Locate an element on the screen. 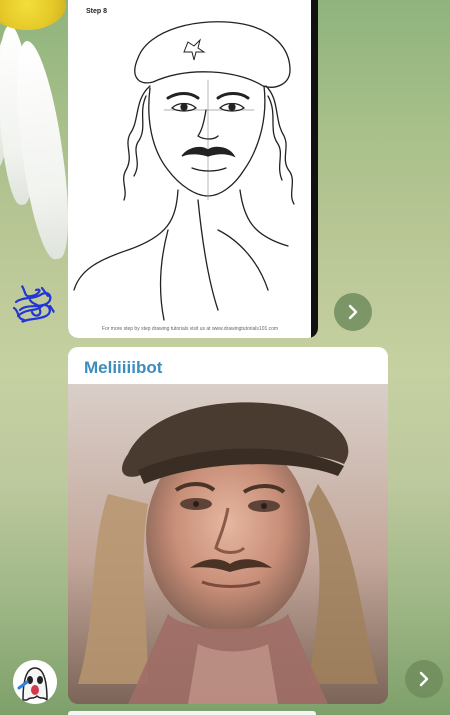  sender-name: Meliiiiibot is located at coordinates (123, 368).